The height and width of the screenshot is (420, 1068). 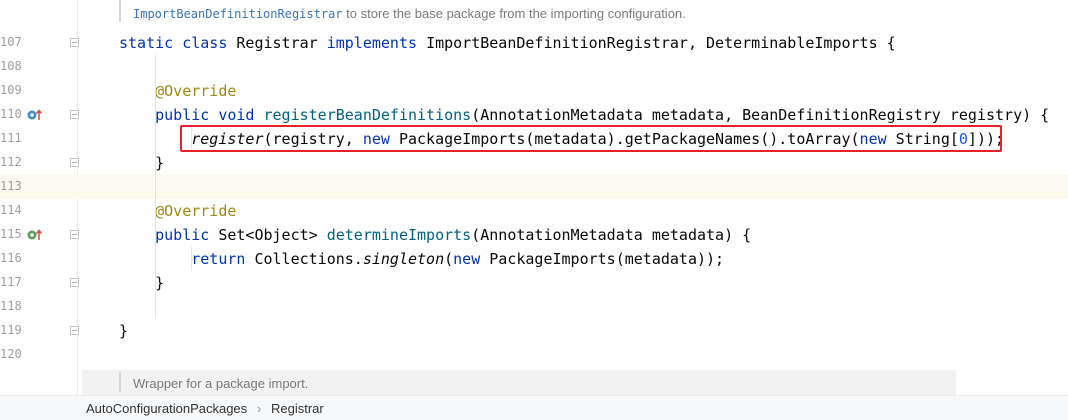 What do you see at coordinates (34, 235) in the screenshot?
I see `implements-method-icon` at bounding box center [34, 235].